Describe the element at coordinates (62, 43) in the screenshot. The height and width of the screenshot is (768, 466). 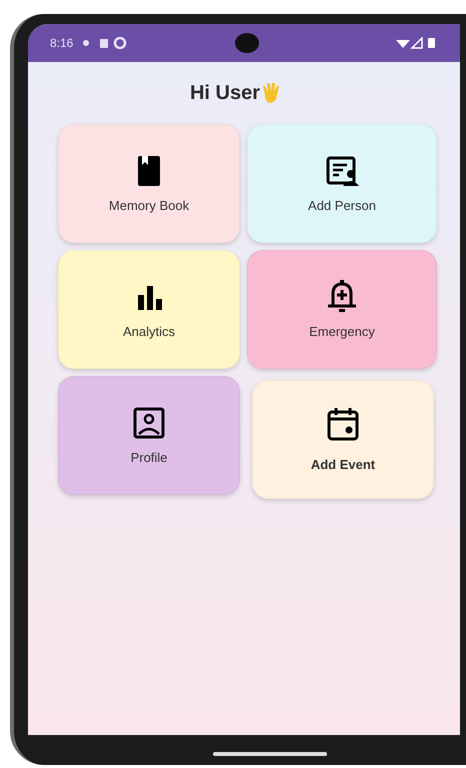
I see `status-time: 8:16` at that location.